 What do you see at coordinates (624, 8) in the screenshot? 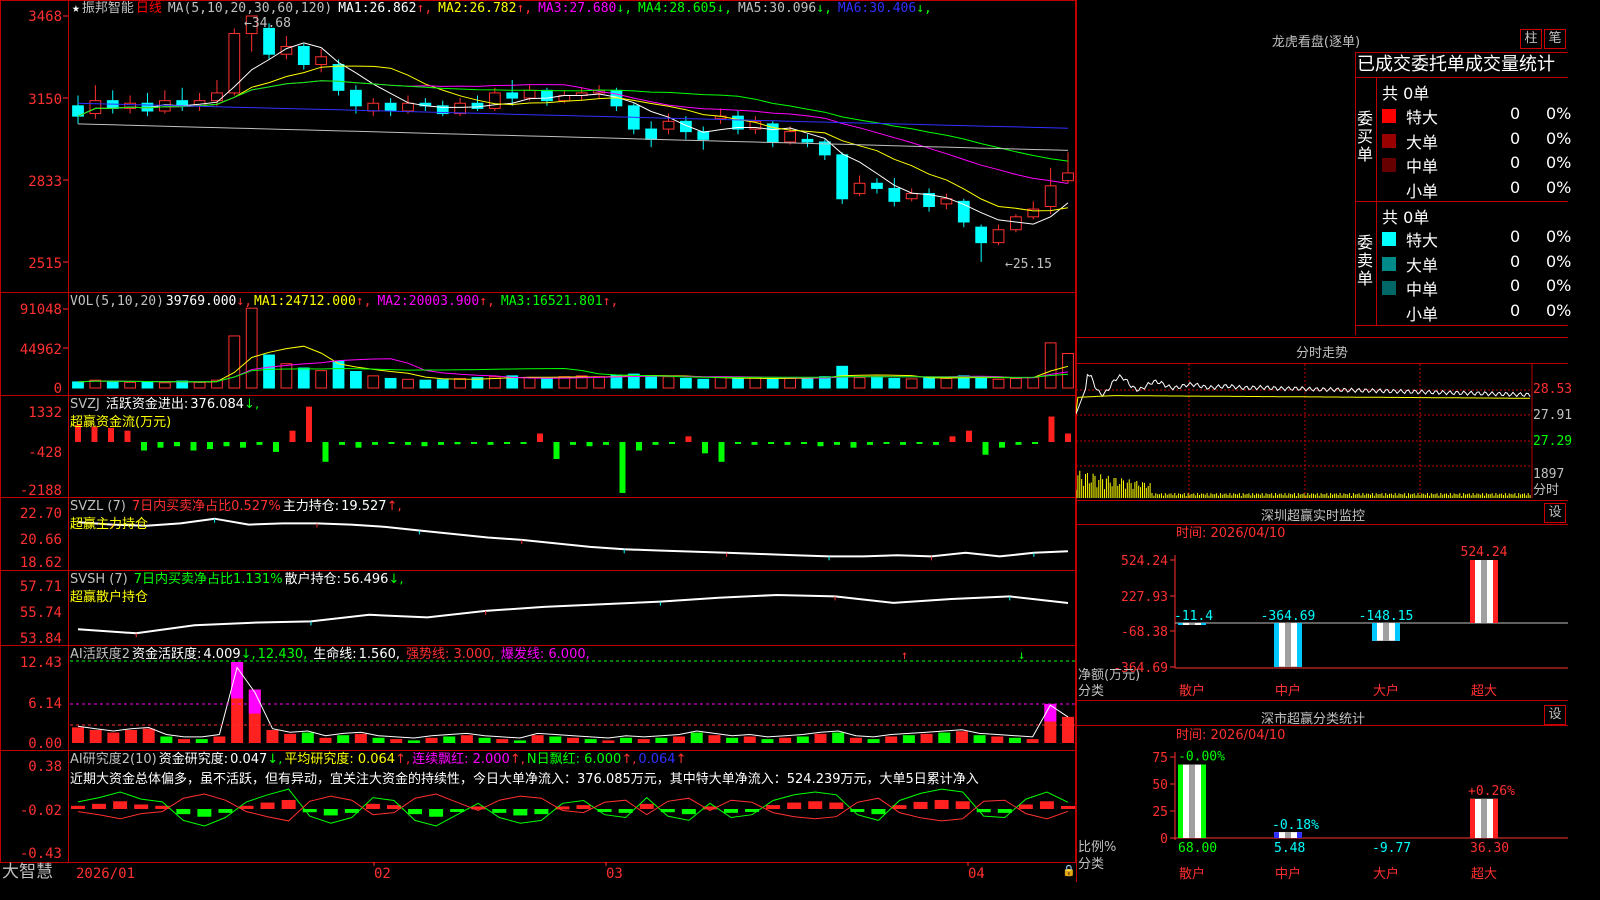
I see `ma-arrow: ↓,` at bounding box center [624, 8].